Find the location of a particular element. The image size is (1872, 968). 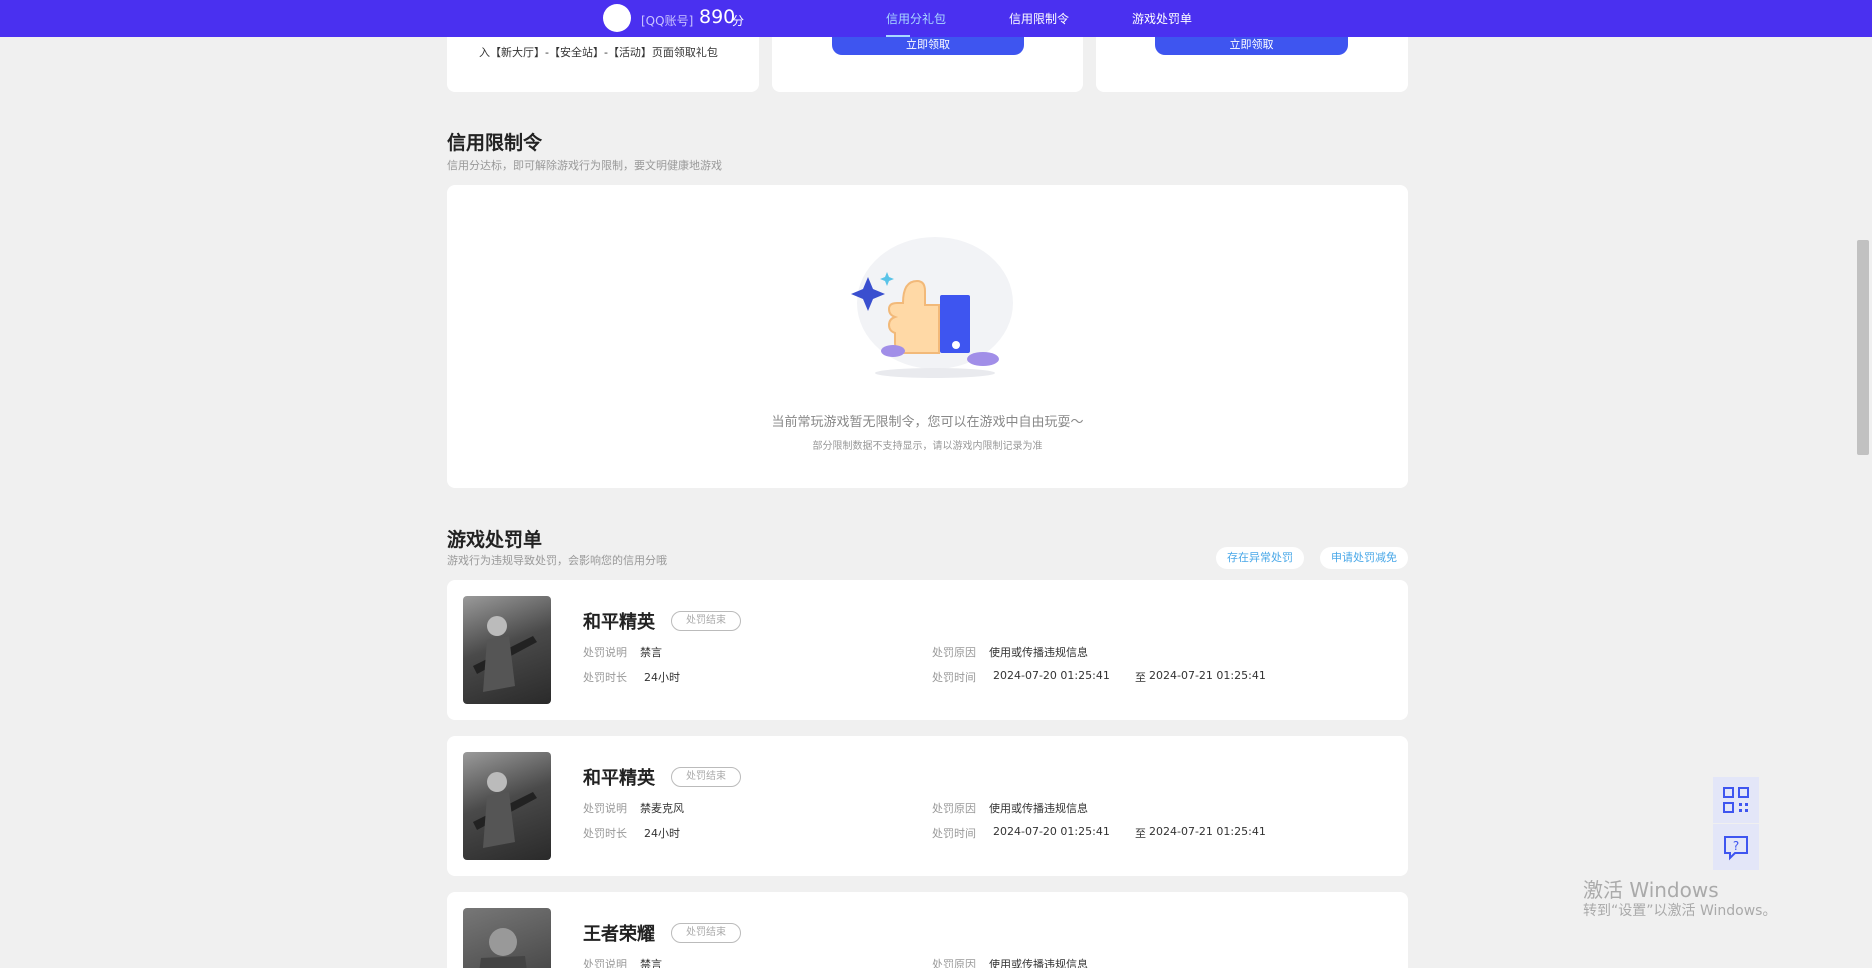

thumbs-up-illustration is located at coordinates (932, 307).